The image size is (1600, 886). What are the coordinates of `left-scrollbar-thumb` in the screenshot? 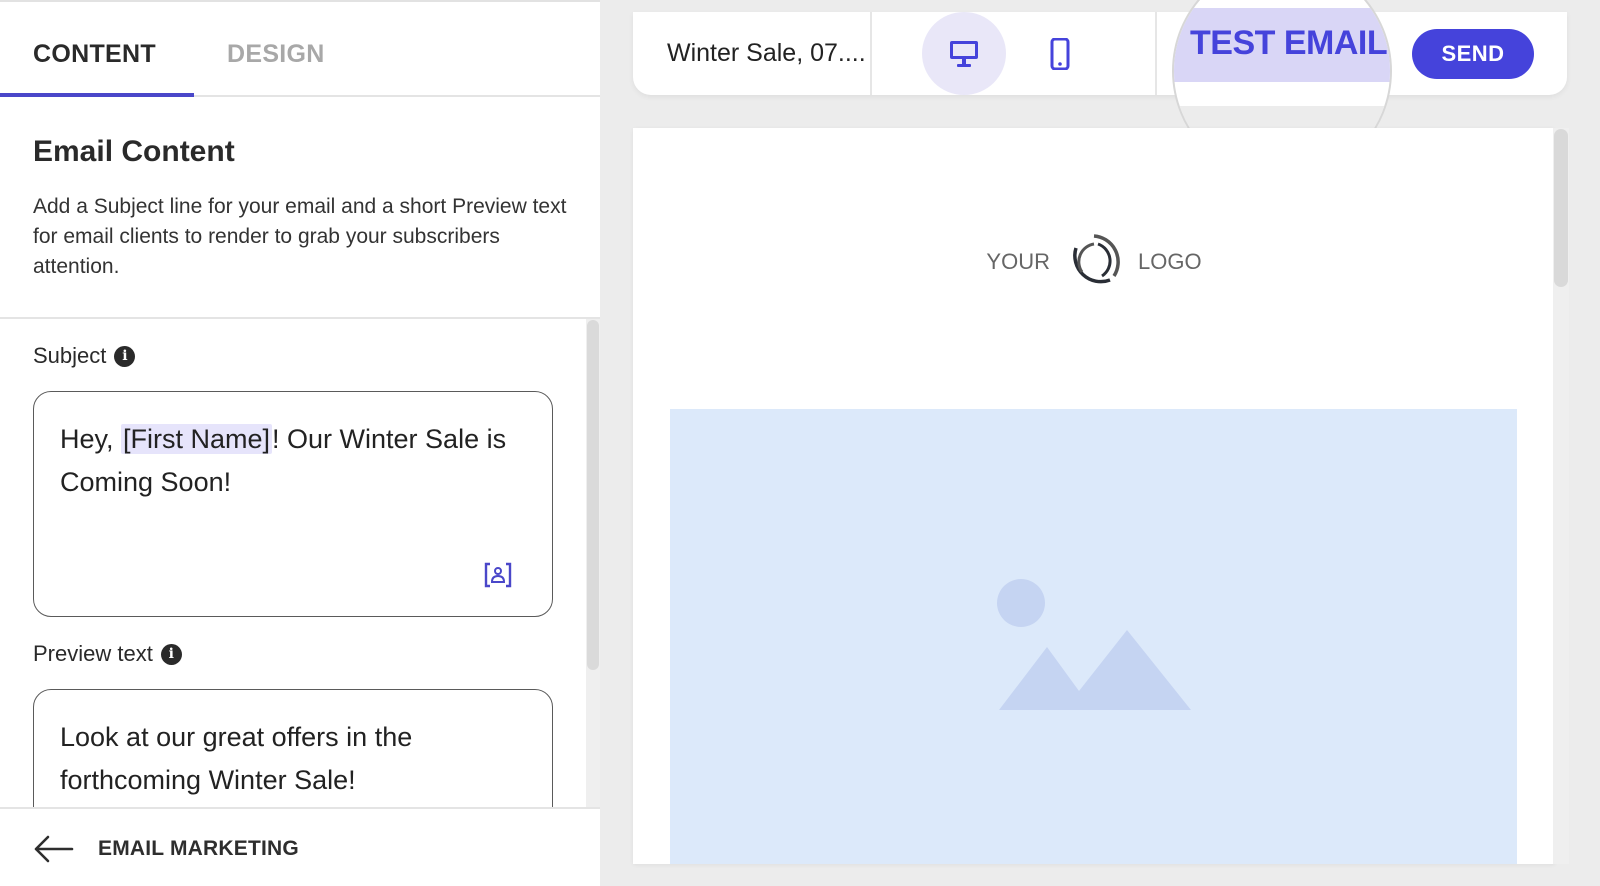 It's located at (593, 495).